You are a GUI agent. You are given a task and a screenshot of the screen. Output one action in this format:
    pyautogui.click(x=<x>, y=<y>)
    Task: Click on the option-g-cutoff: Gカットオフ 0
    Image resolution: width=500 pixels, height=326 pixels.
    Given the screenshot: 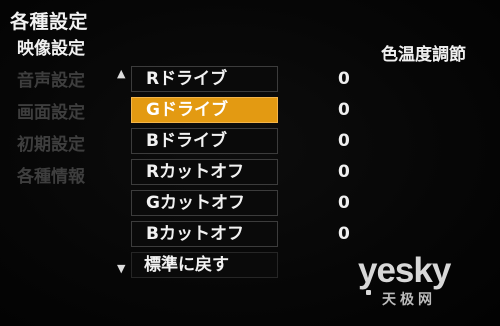 What is the action you would take?
    pyautogui.click(x=240, y=203)
    